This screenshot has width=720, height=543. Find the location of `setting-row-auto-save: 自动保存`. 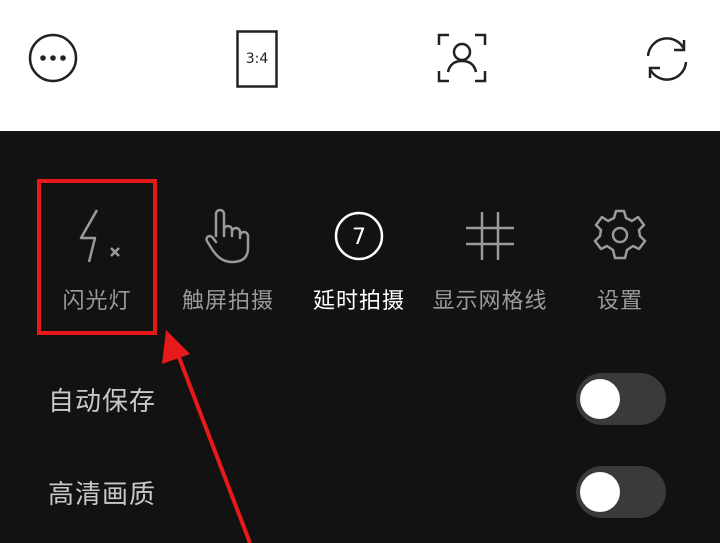

setting-row-auto-save: 自动保存 is located at coordinates (360, 400).